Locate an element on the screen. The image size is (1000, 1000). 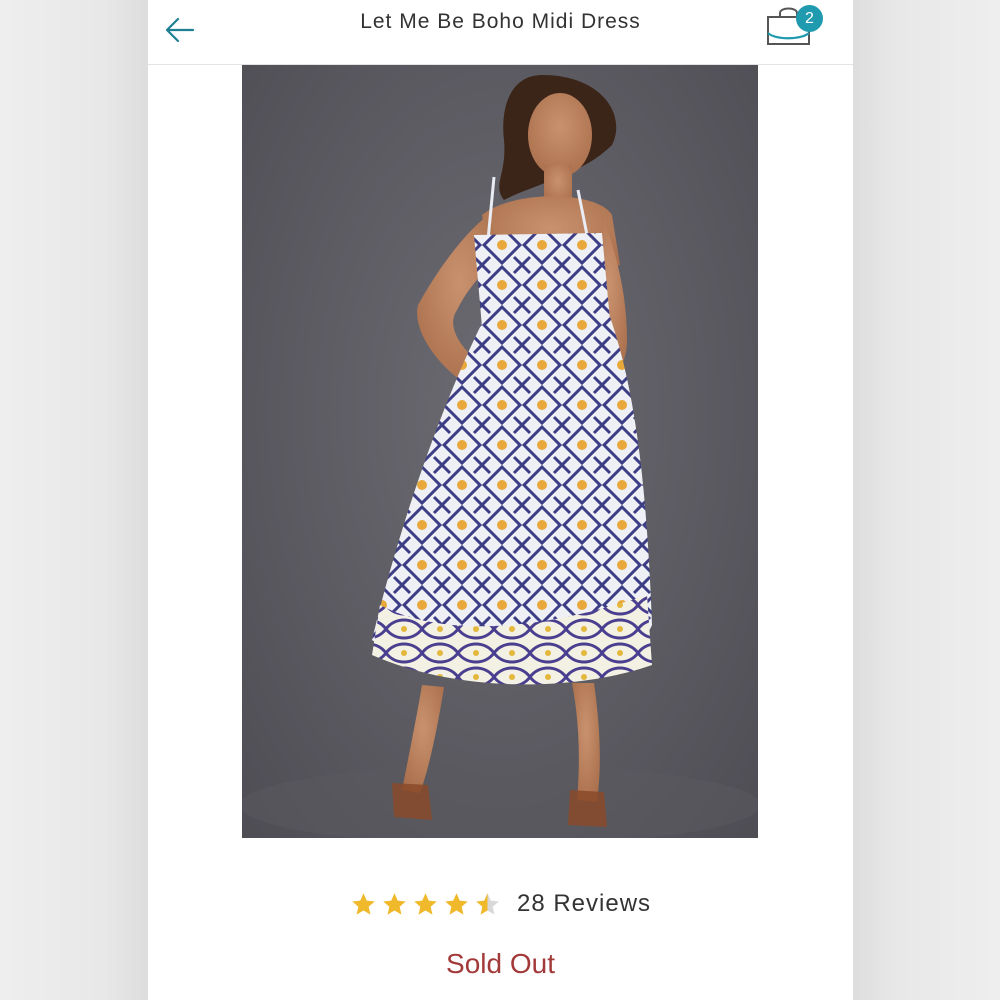
back-button is located at coordinates (180, 30).